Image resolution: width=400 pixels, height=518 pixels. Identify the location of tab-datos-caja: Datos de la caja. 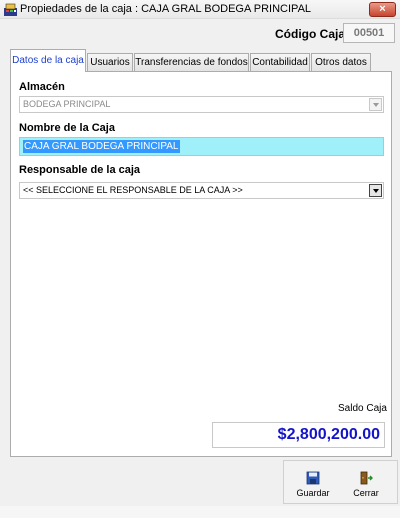
(48, 60).